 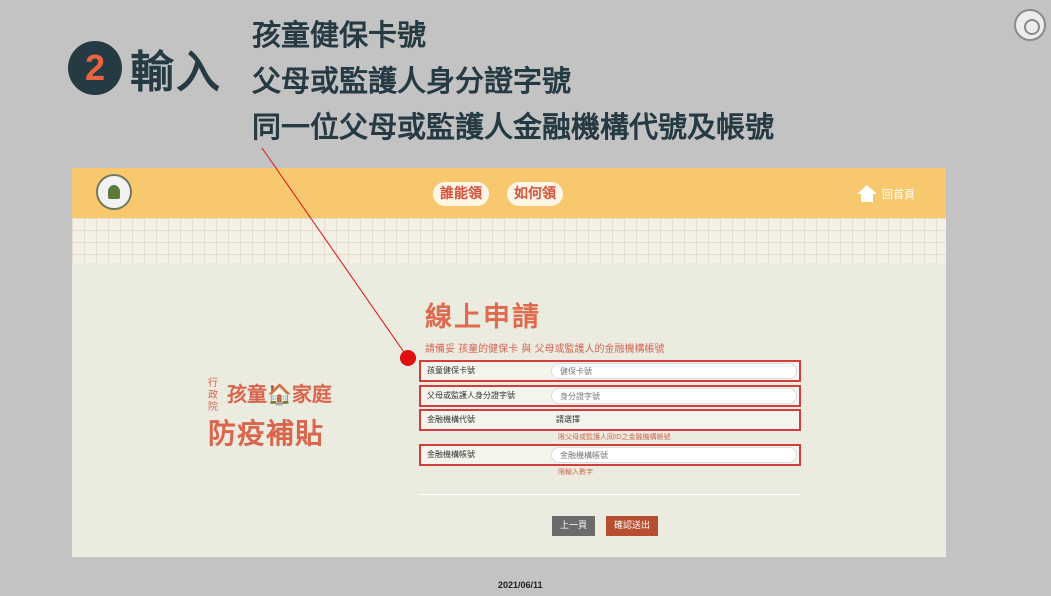 I want to click on field-row-parent-id: 父母或監護人身分證字號, so click(x=610, y=396).